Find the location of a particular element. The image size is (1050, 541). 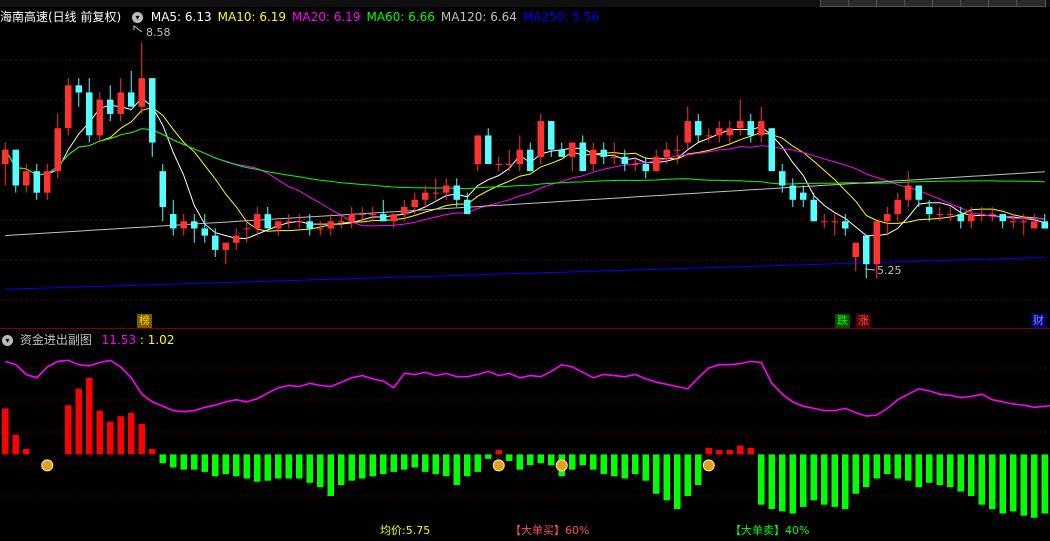

avg-price-label: 均价:5.75 is located at coordinates (405, 530).